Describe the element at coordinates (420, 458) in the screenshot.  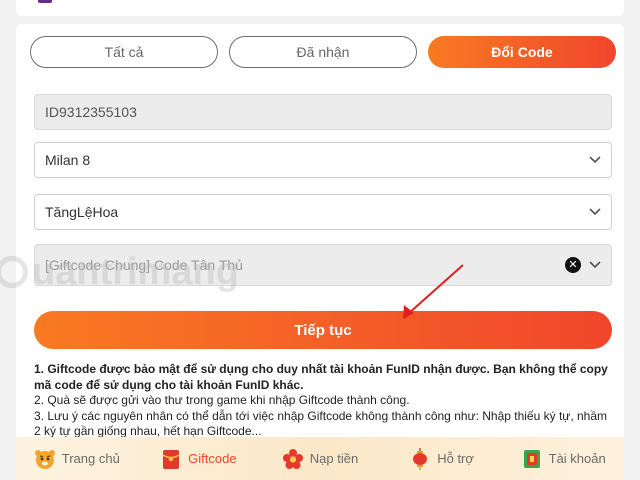
I see `lantern-icon` at that location.